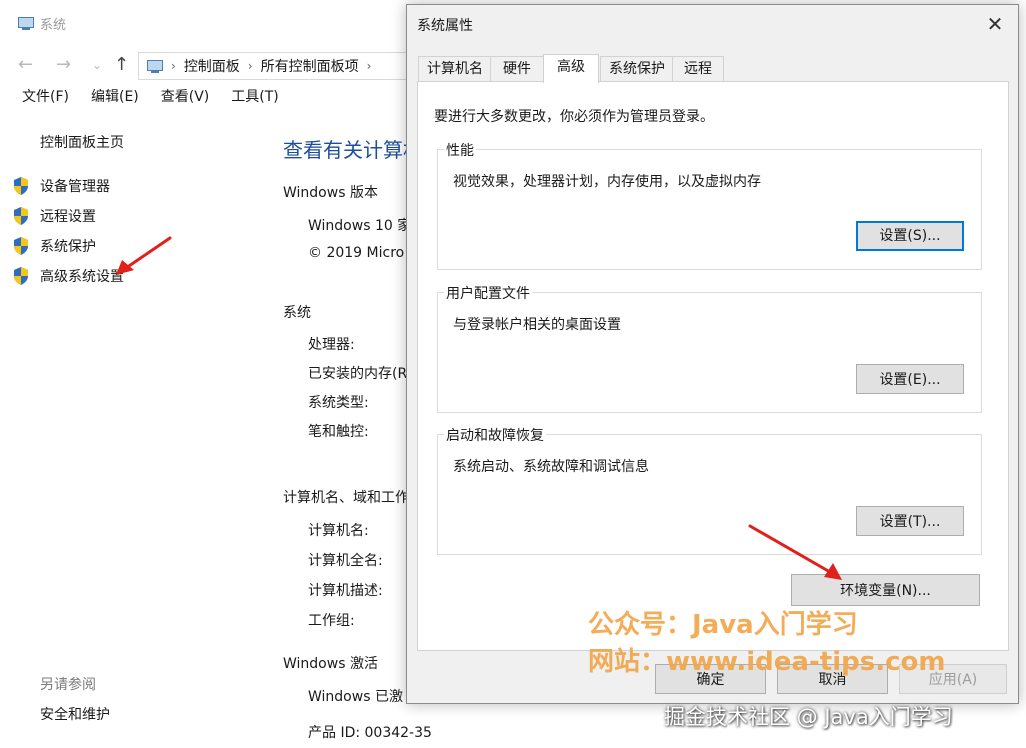 This screenshot has width=1026, height=748. What do you see at coordinates (330, 193) in the screenshot?
I see `edition-section-label: Windows 版本` at bounding box center [330, 193].